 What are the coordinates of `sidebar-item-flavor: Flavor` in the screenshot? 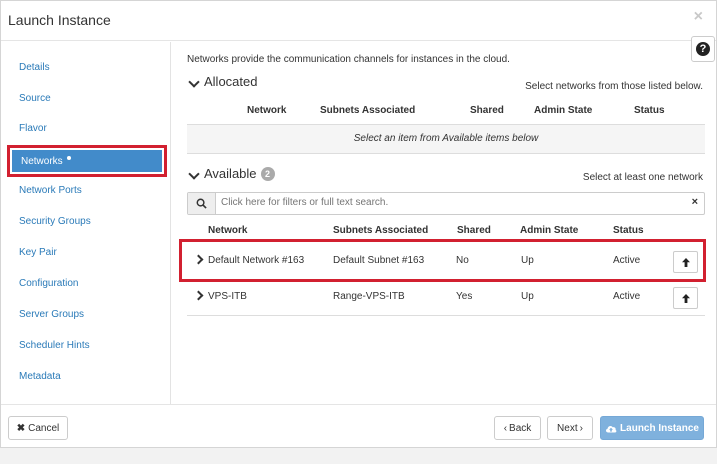 It's located at (33, 128).